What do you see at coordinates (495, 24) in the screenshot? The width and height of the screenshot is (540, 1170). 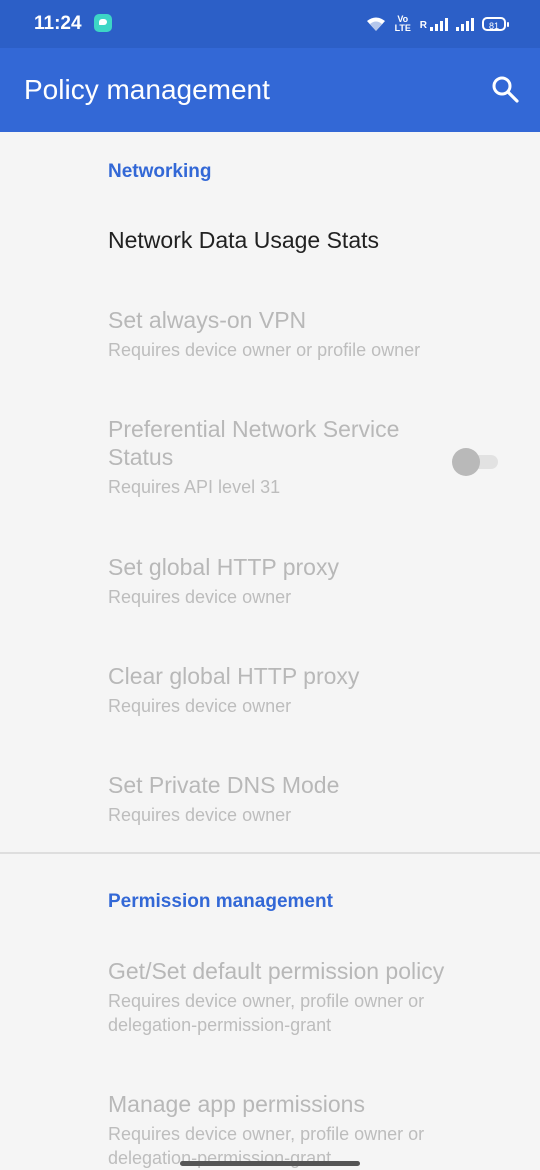 I see `battery-icon: 81` at bounding box center [495, 24].